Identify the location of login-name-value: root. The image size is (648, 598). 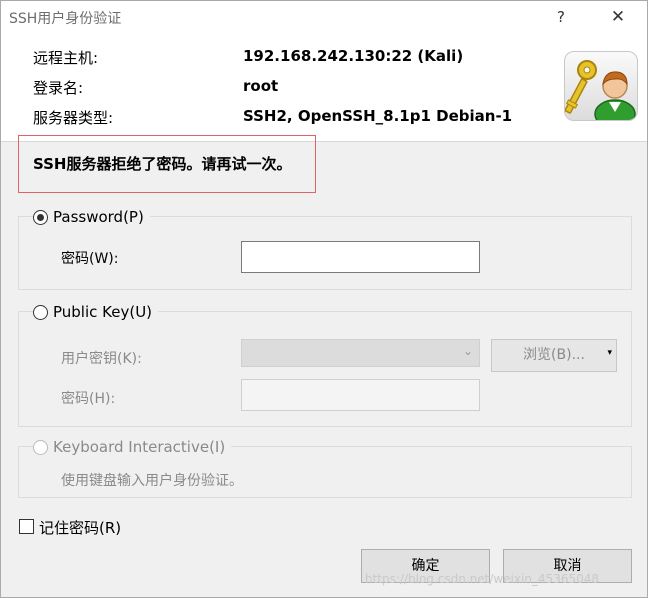
(261, 86).